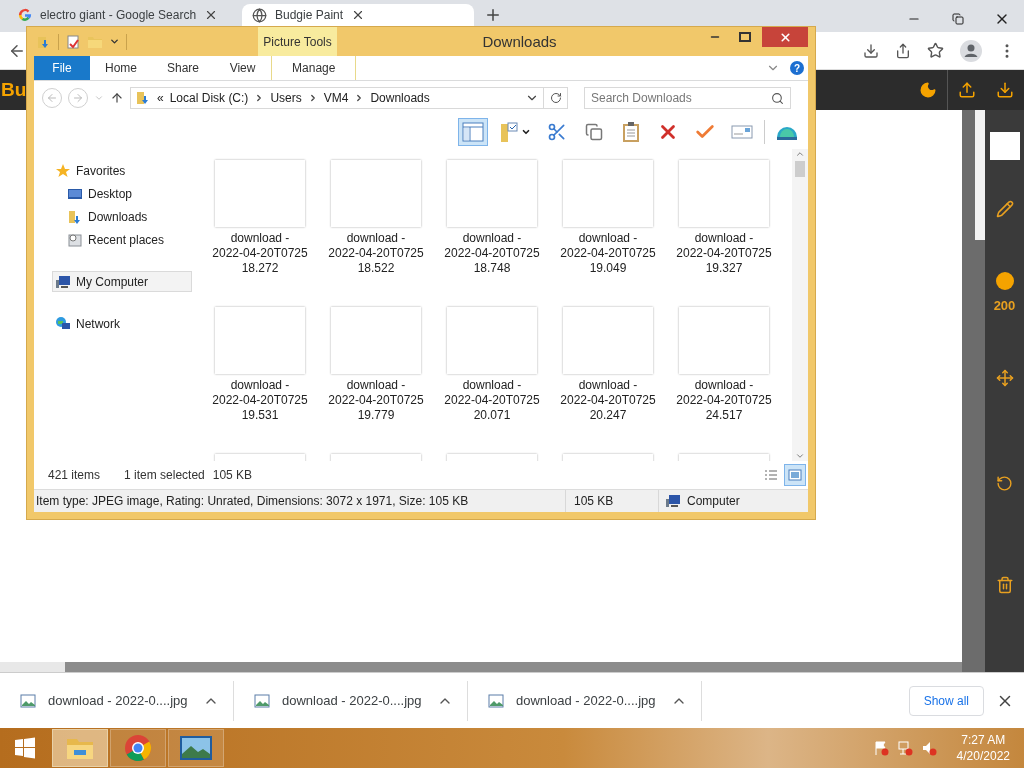  Describe the element at coordinates (376, 253) in the screenshot. I see `file-name: download - 2022-04-20T0725 18.522` at that location.